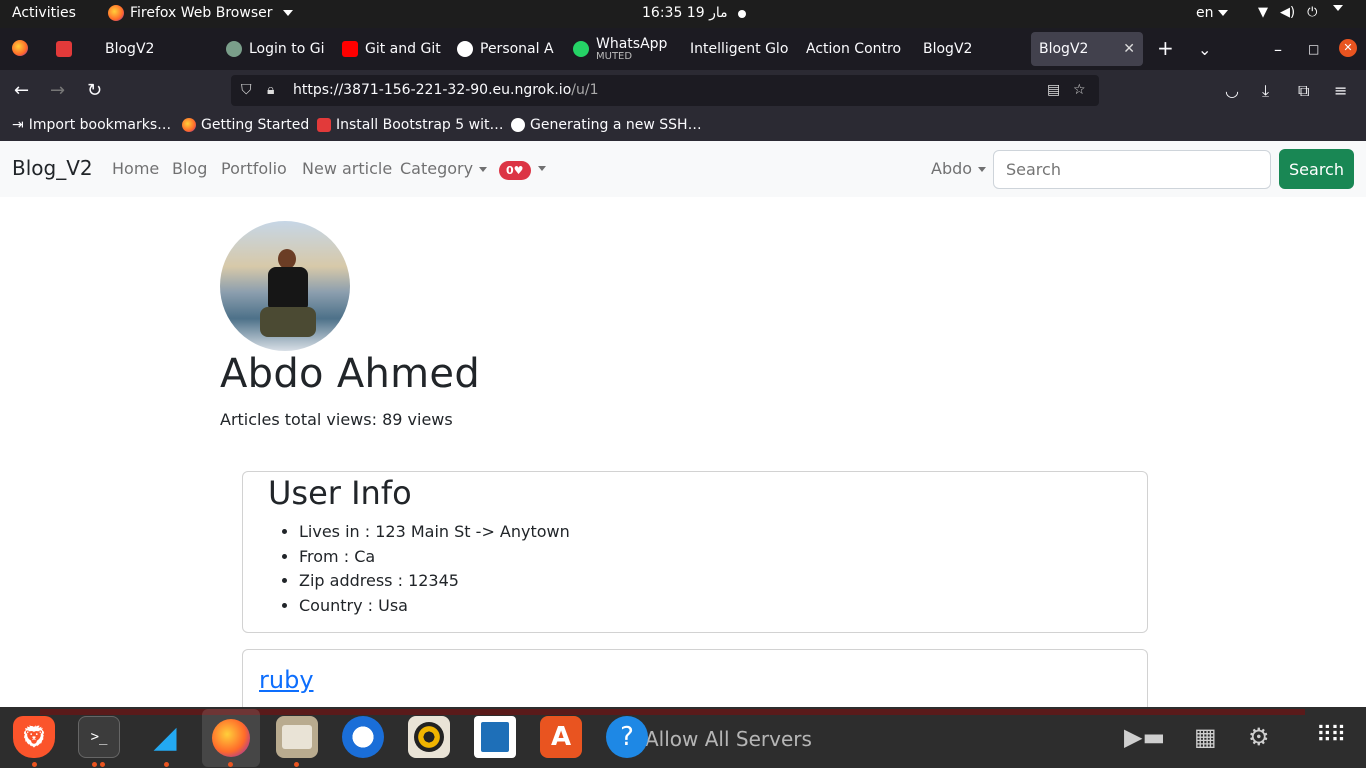  Describe the element at coordinates (403, 49) in the screenshot. I see `tab-label: Git and Git` at that location.